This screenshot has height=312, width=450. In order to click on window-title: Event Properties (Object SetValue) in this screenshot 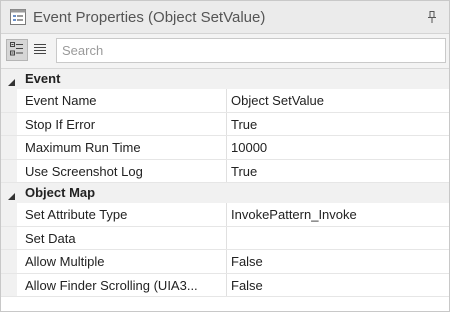, I will do `click(149, 17)`.